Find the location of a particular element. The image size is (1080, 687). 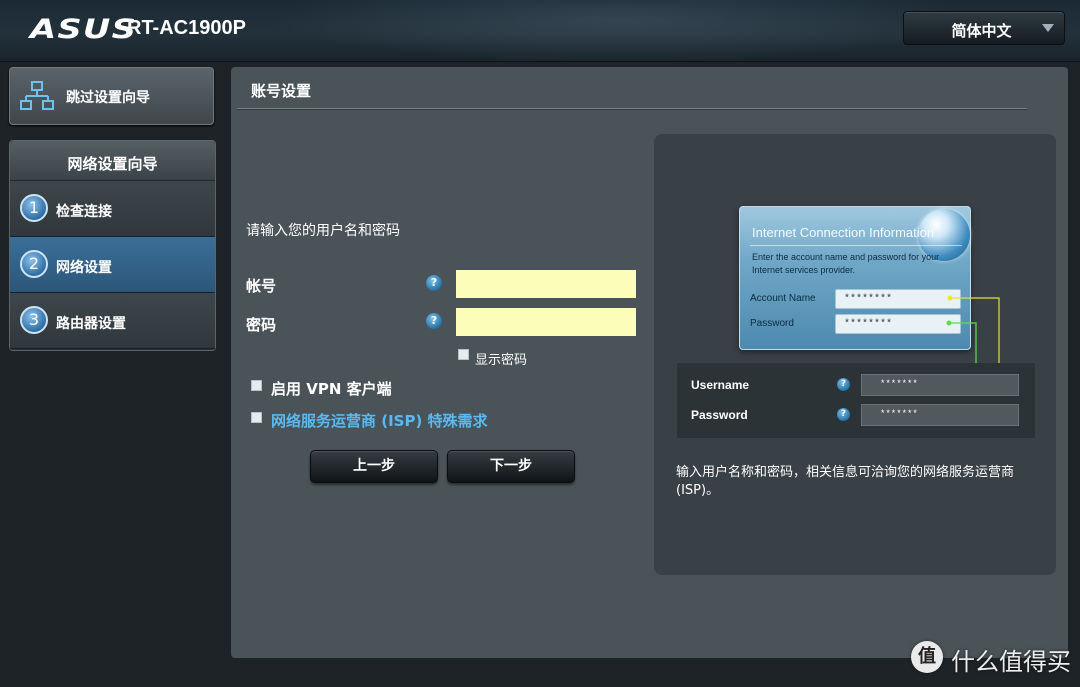

connector-lines is located at coordinates (973, 356).